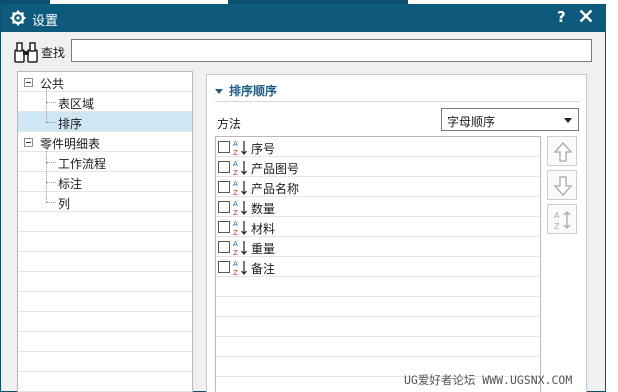 This screenshot has width=618, height=392. What do you see at coordinates (510, 119) in the screenshot?
I see `method-dropdown: 字母顺序` at bounding box center [510, 119].